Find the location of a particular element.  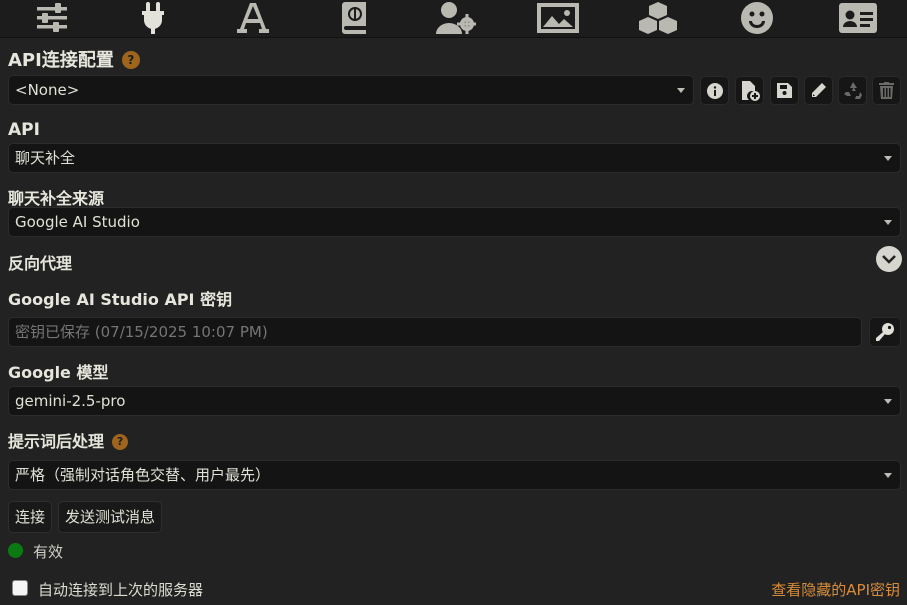

auto-connect-label: 自动连接到上次的服务器 is located at coordinates (121, 590).